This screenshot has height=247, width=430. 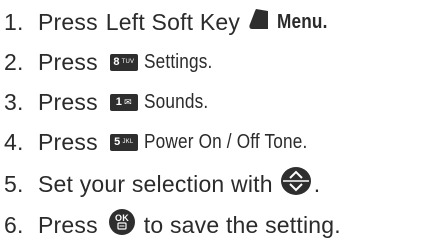 What do you see at coordinates (14, 141) in the screenshot?
I see `step-number: 4.` at bounding box center [14, 141].